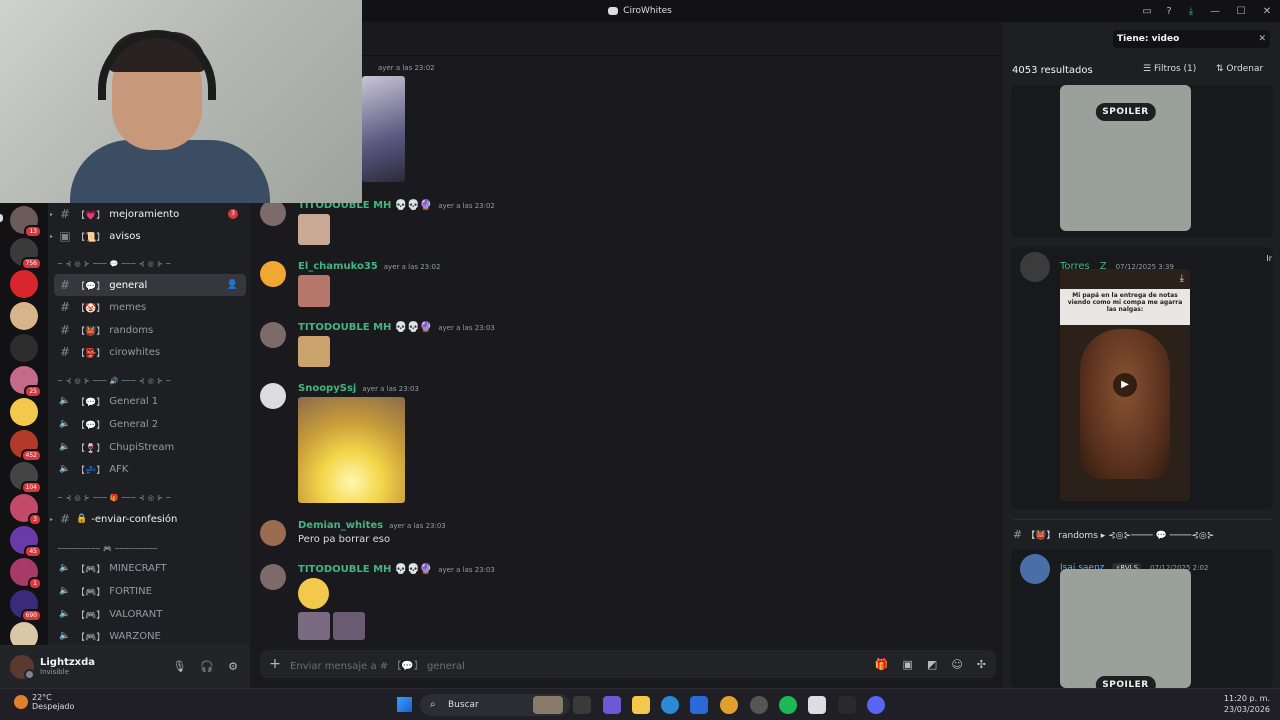  Describe the element at coordinates (699, 705) in the screenshot. I see `store-icon` at that location.